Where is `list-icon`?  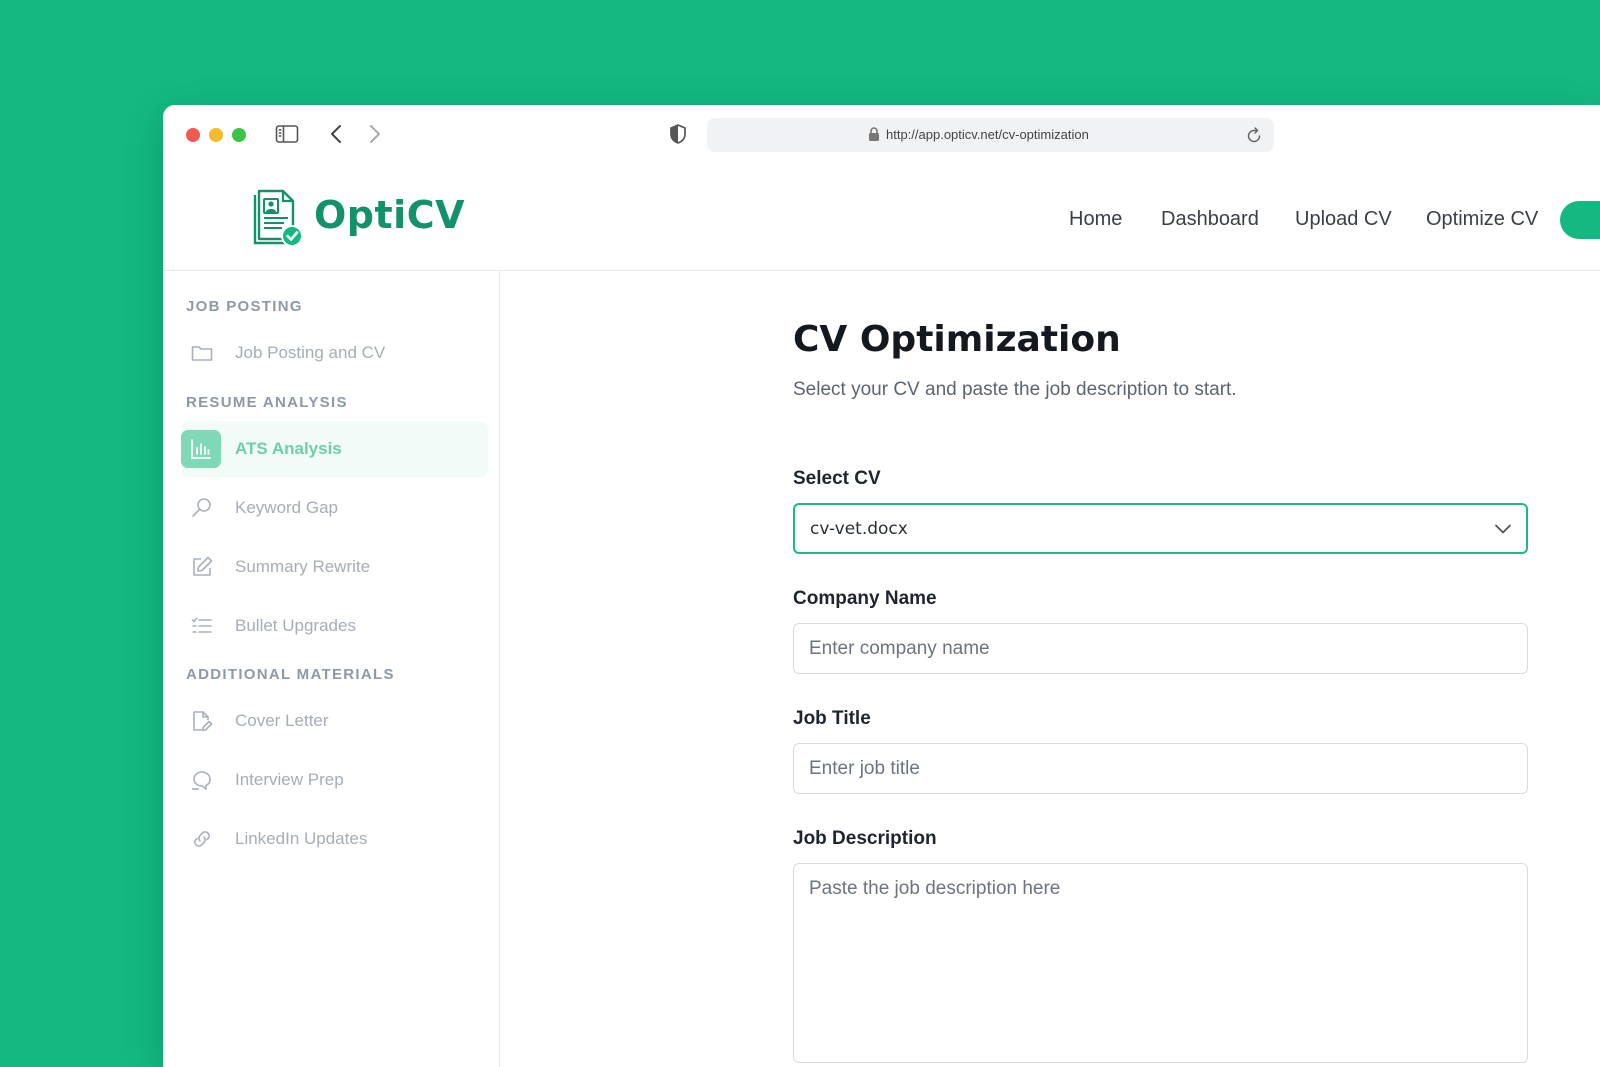
list-icon is located at coordinates (202, 626).